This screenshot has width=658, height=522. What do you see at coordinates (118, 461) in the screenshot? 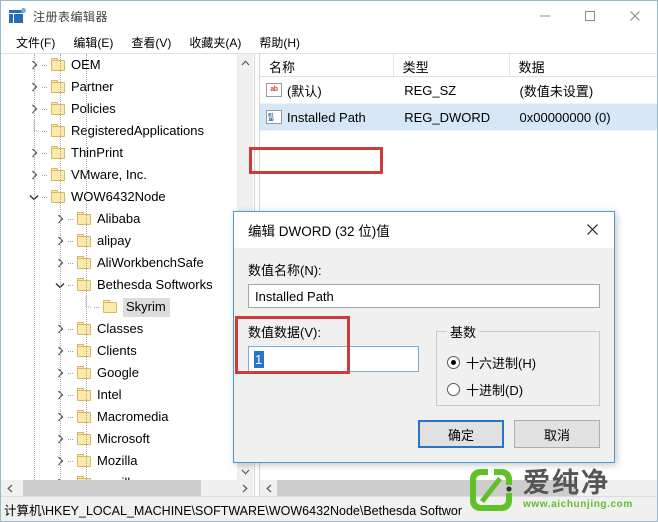
I see `tree-node-mozilla: Mozilla` at bounding box center [118, 461].